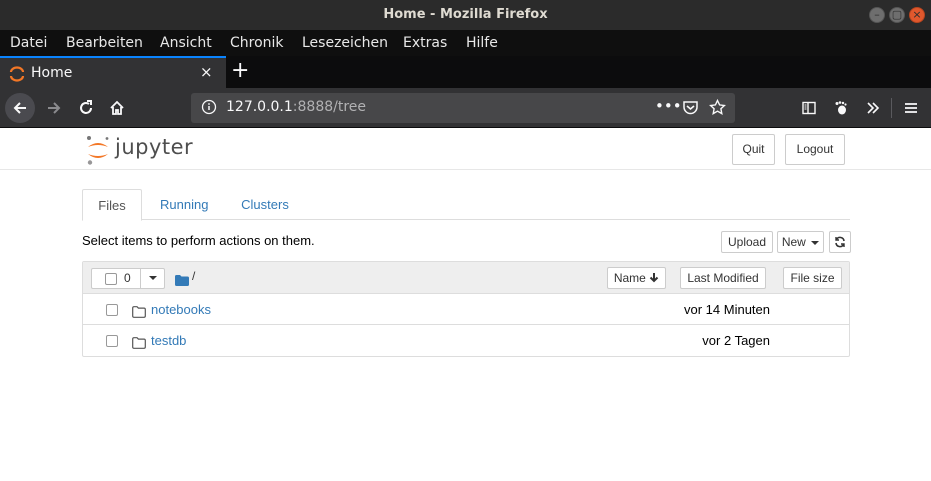 Image resolution: width=931 pixels, height=481 pixels. I want to click on extension-button, so click(841, 108).